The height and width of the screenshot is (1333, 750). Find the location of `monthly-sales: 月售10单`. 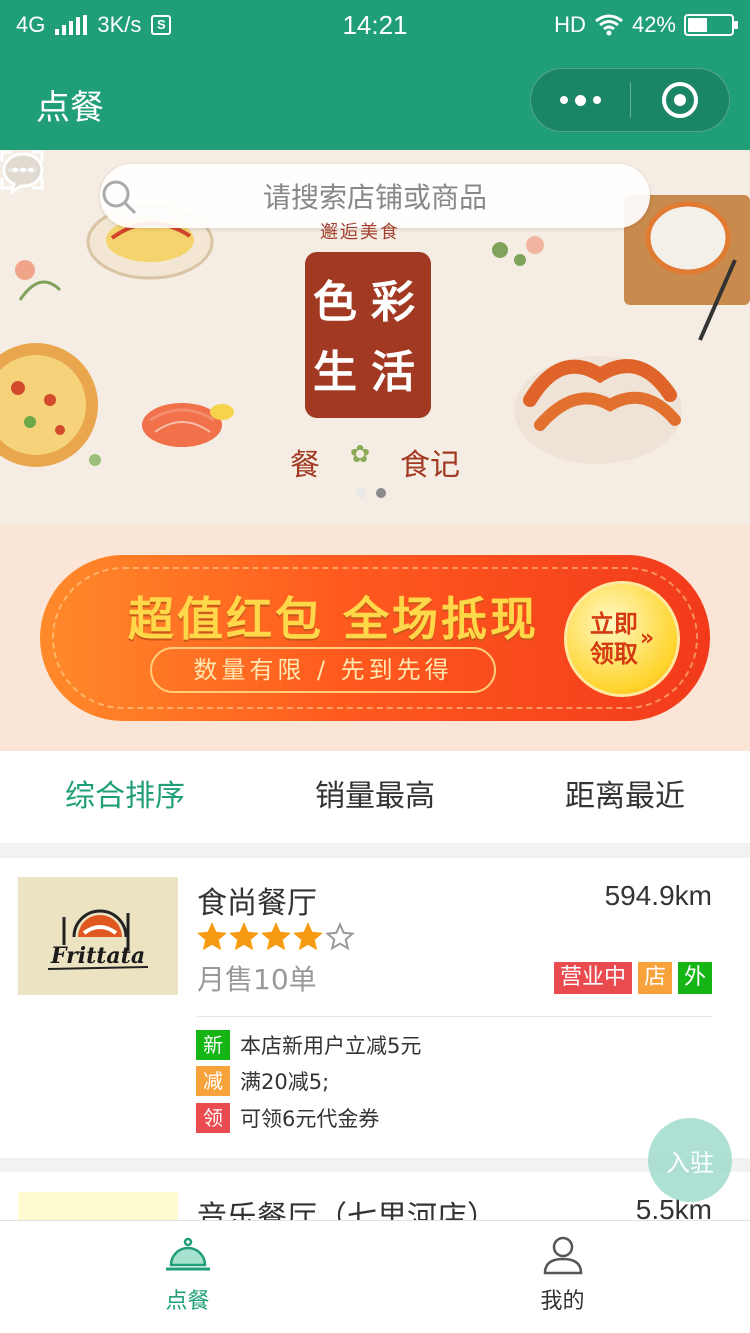

monthly-sales: 月售10单 is located at coordinates (257, 979).